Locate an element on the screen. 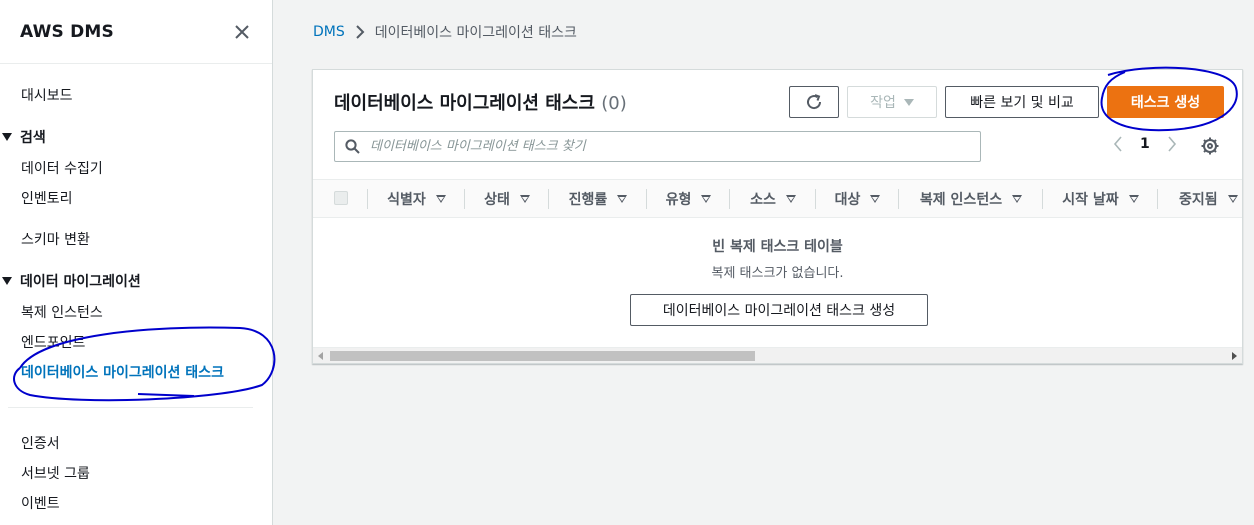  quick-view-compare-button: 빠른 보기 및 비교 is located at coordinates (1022, 102).